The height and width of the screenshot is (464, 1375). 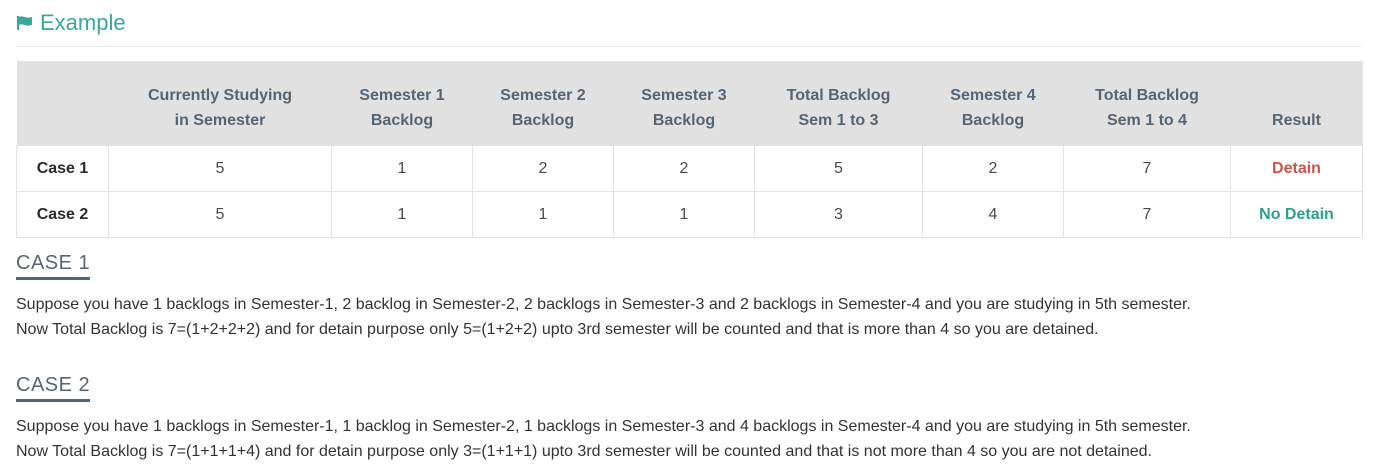 What do you see at coordinates (543, 103) in the screenshot?
I see `column-header: Semester 2 Backlog` at bounding box center [543, 103].